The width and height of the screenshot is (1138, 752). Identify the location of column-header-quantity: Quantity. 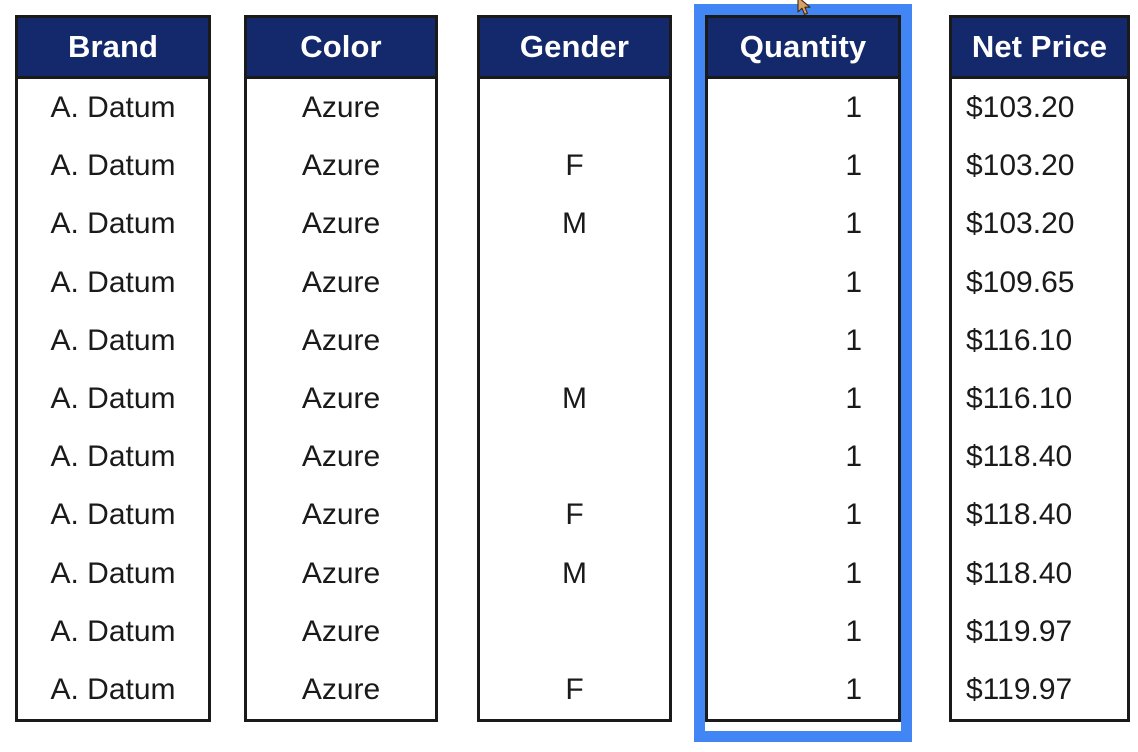
(803, 48).